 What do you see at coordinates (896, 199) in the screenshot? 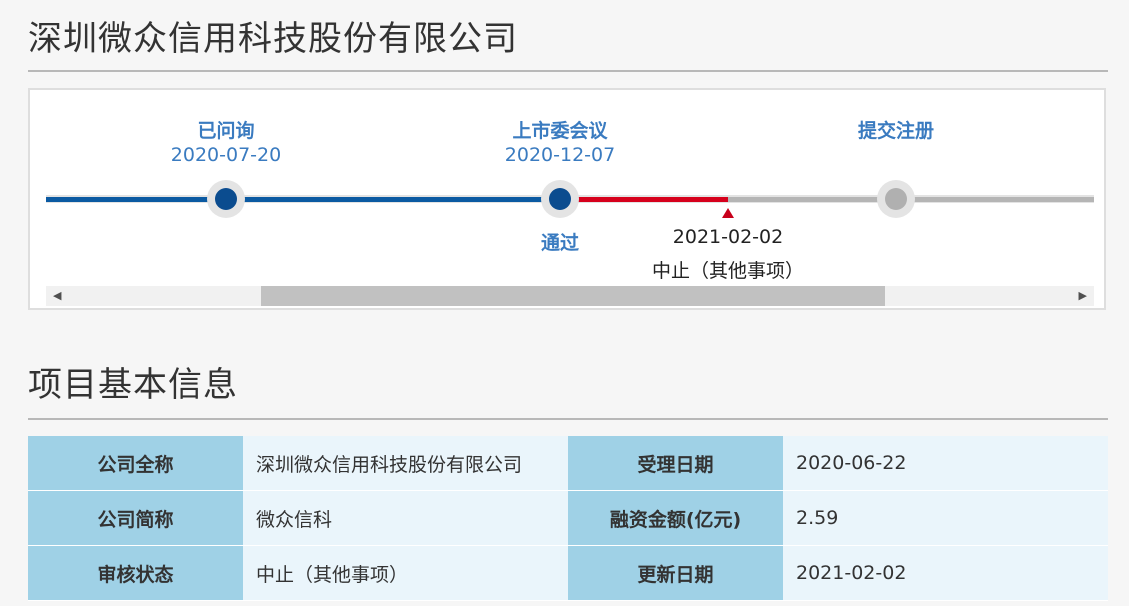
I see `step-node-registration` at bounding box center [896, 199].